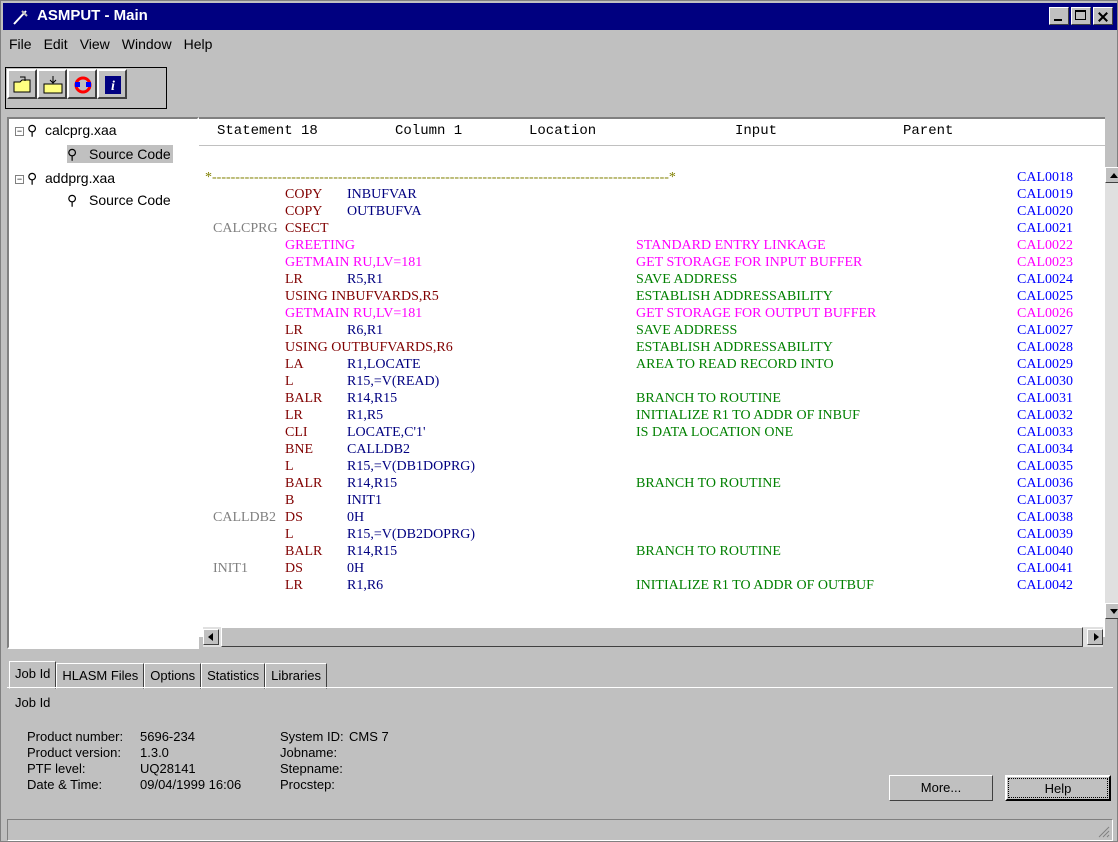 The image size is (1118, 842). I want to click on refresh-button, so click(82, 84).